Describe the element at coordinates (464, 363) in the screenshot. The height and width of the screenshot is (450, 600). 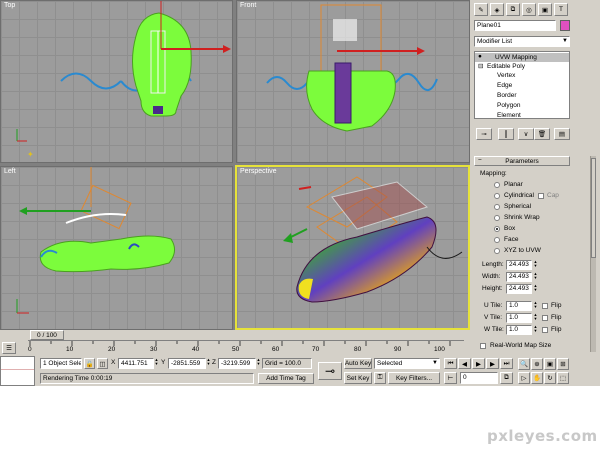
I see `previous-frame-icon: ◀` at that location.